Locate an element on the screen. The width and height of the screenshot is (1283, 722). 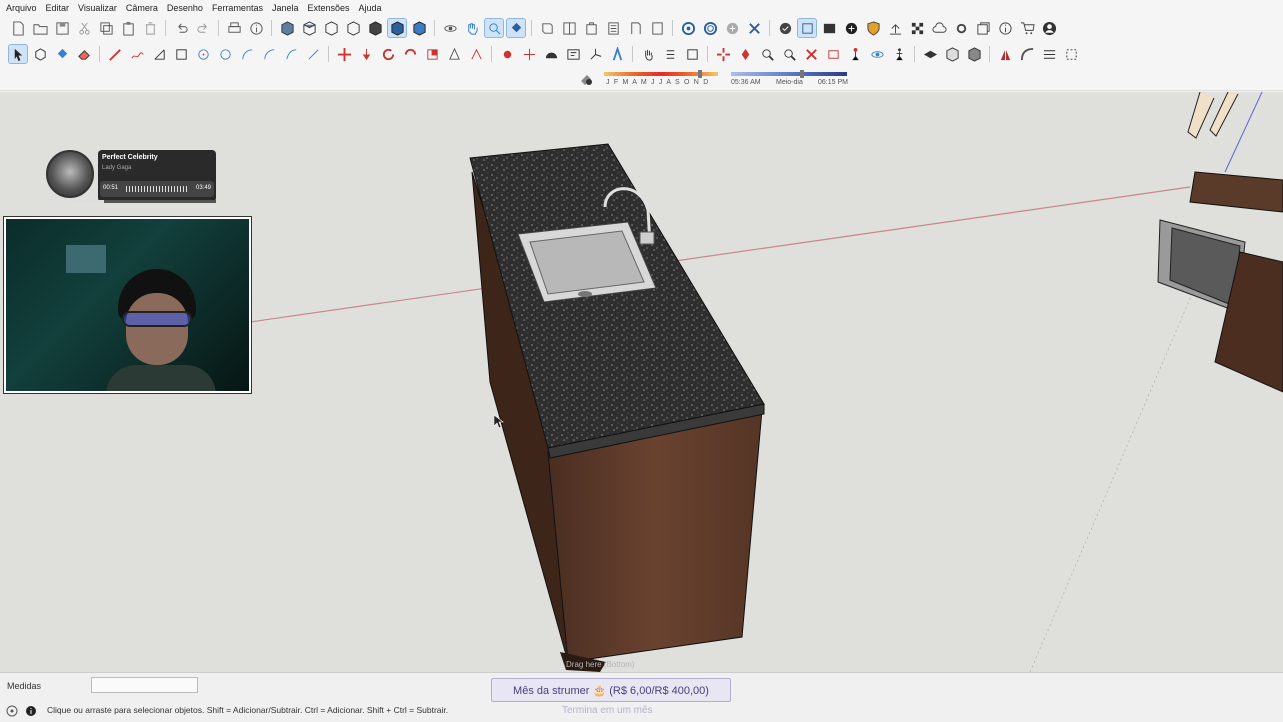
orbit-hand-icon is located at coordinates (648, 54).